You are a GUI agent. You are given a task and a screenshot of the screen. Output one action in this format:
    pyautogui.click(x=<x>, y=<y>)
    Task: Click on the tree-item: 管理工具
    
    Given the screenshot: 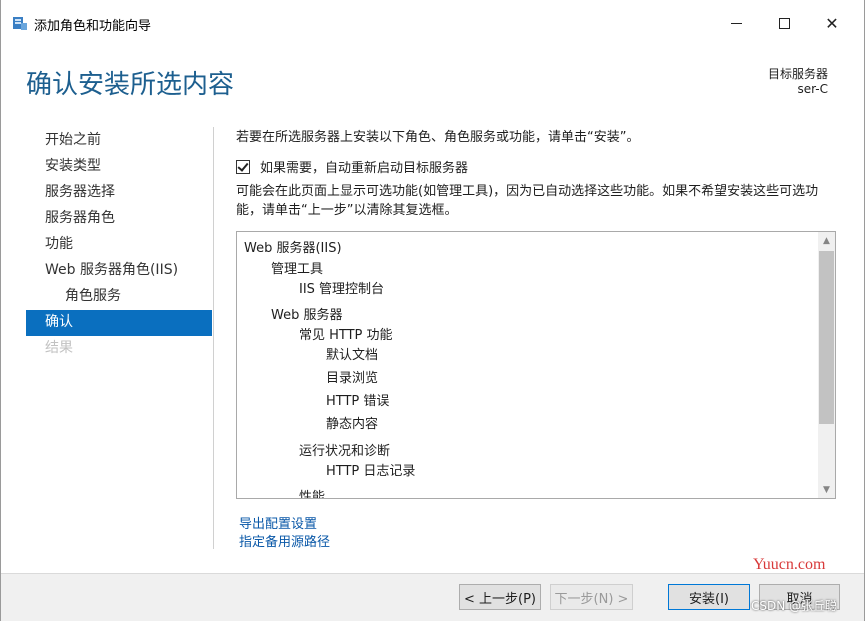 What is the action you would take?
    pyautogui.click(x=297, y=269)
    